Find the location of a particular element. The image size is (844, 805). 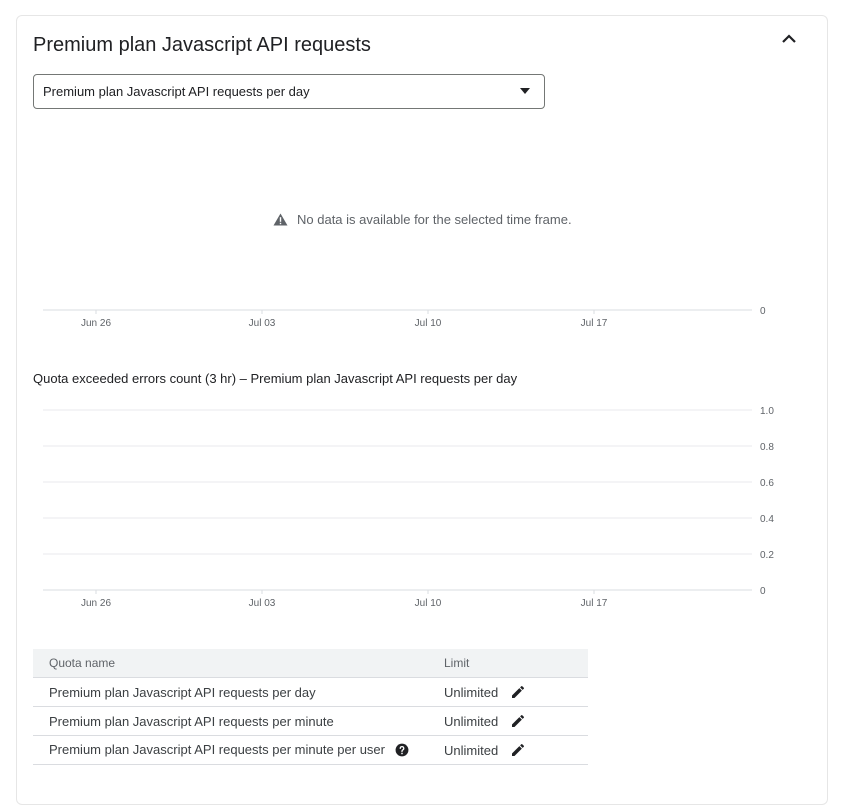

chevron-up-icon is located at coordinates (789, 38).